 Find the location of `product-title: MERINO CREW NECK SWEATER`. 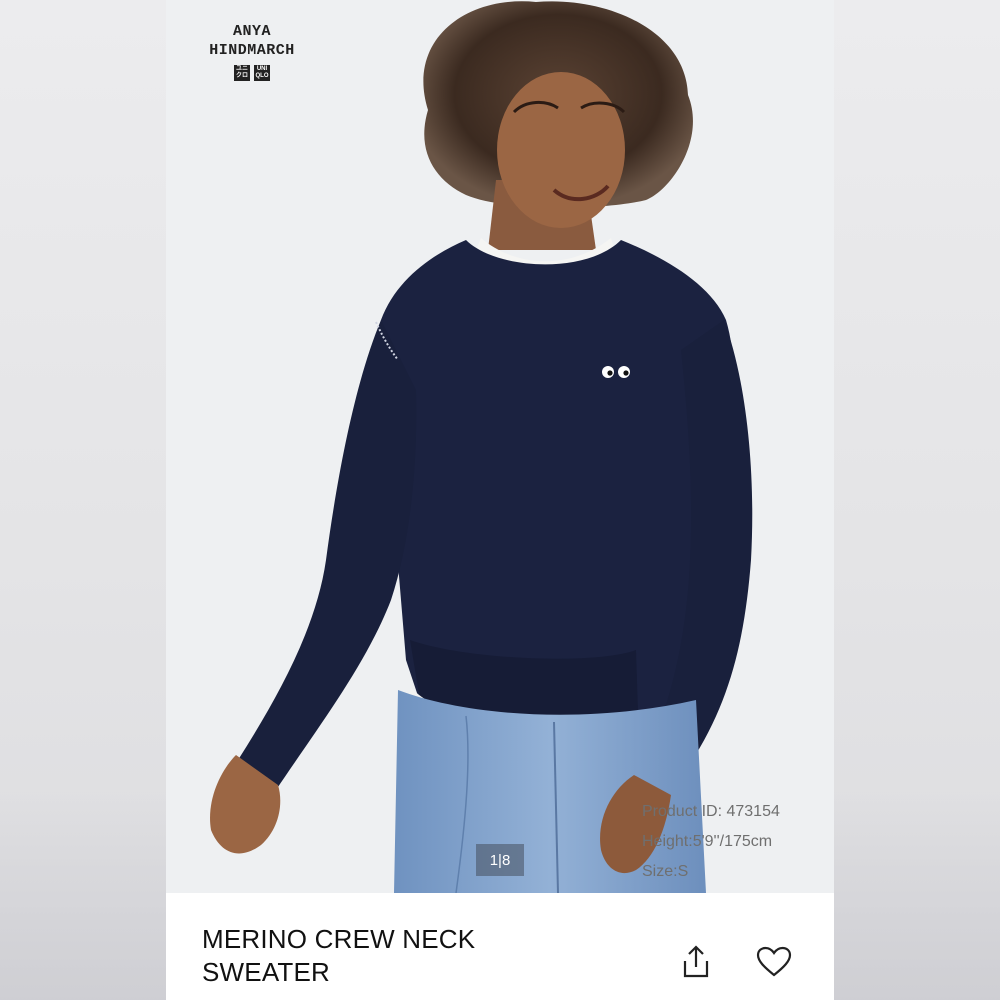

product-title: MERINO CREW NECK SWEATER is located at coordinates (339, 955).